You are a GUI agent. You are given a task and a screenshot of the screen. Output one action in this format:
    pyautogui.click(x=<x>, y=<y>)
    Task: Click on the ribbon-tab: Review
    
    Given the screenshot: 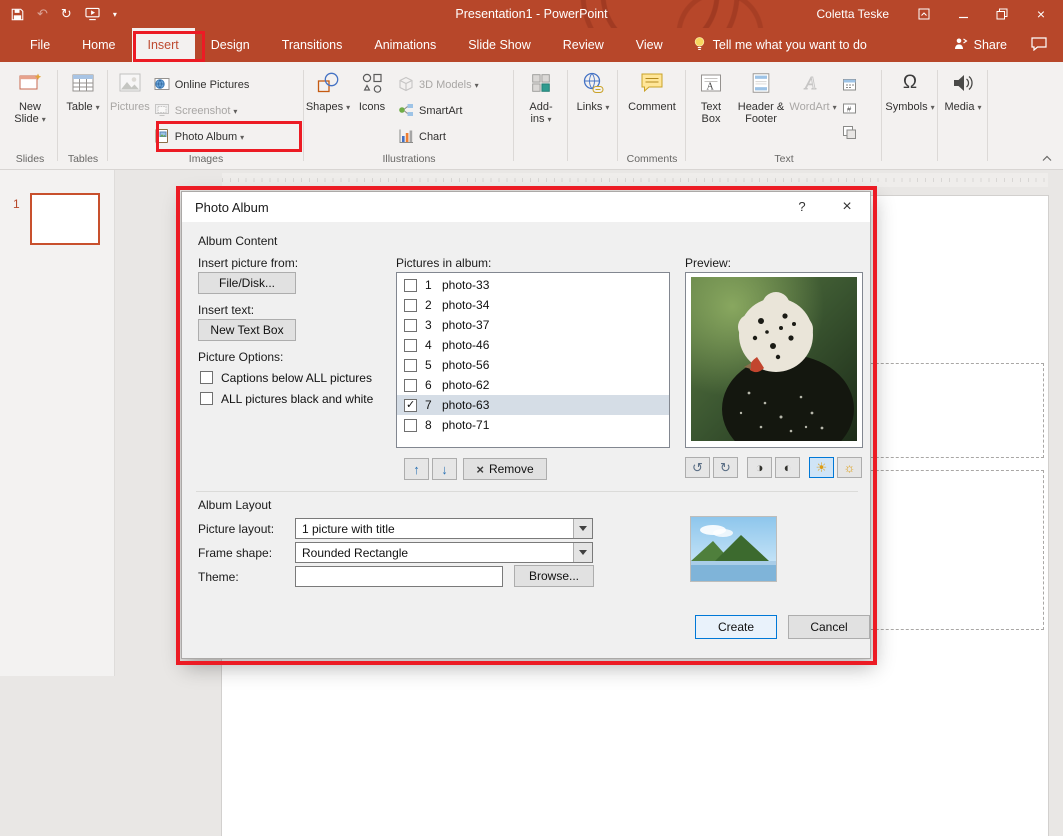 What is the action you would take?
    pyautogui.click(x=583, y=45)
    